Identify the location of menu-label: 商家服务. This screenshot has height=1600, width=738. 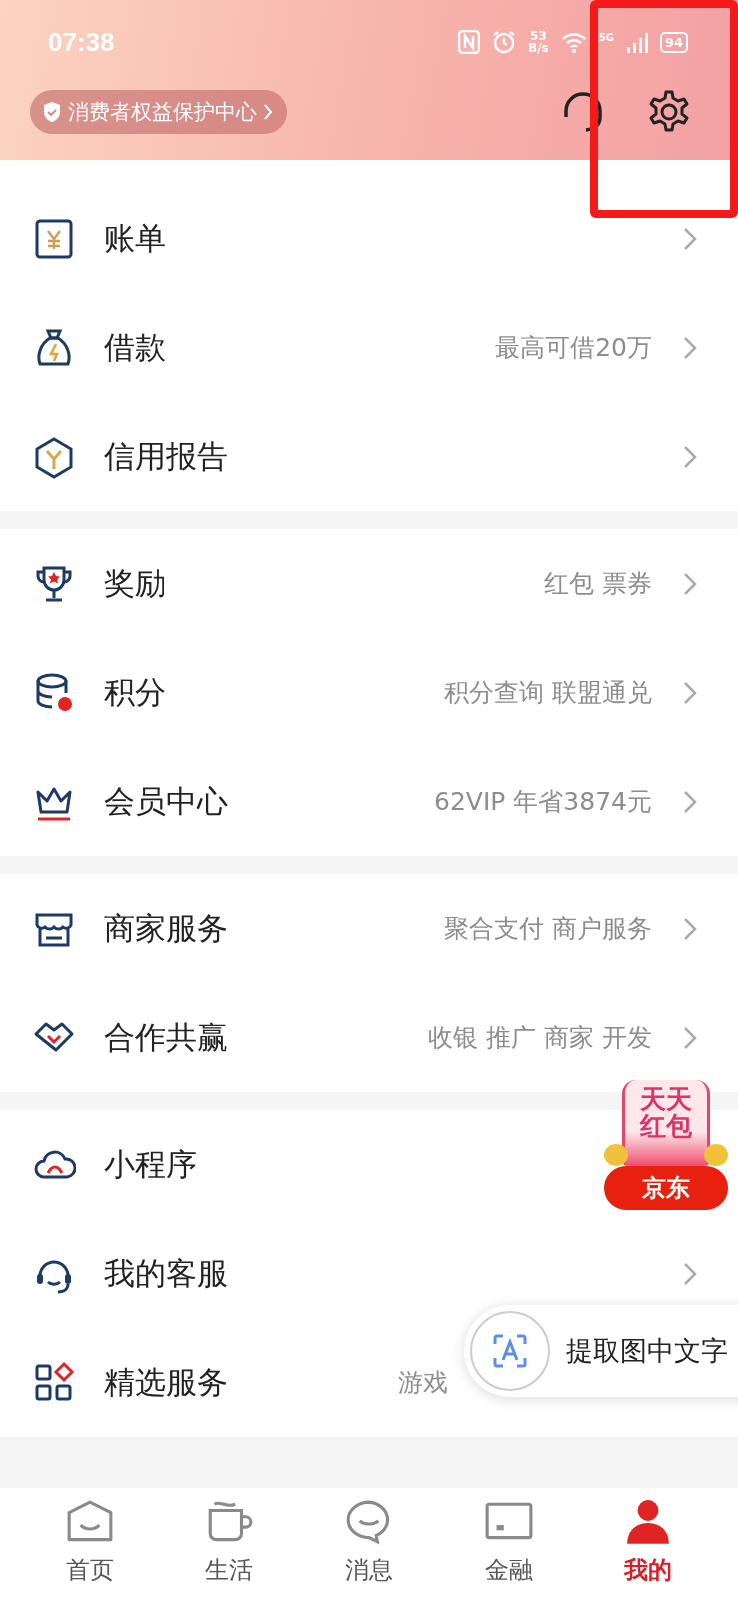
(166, 928).